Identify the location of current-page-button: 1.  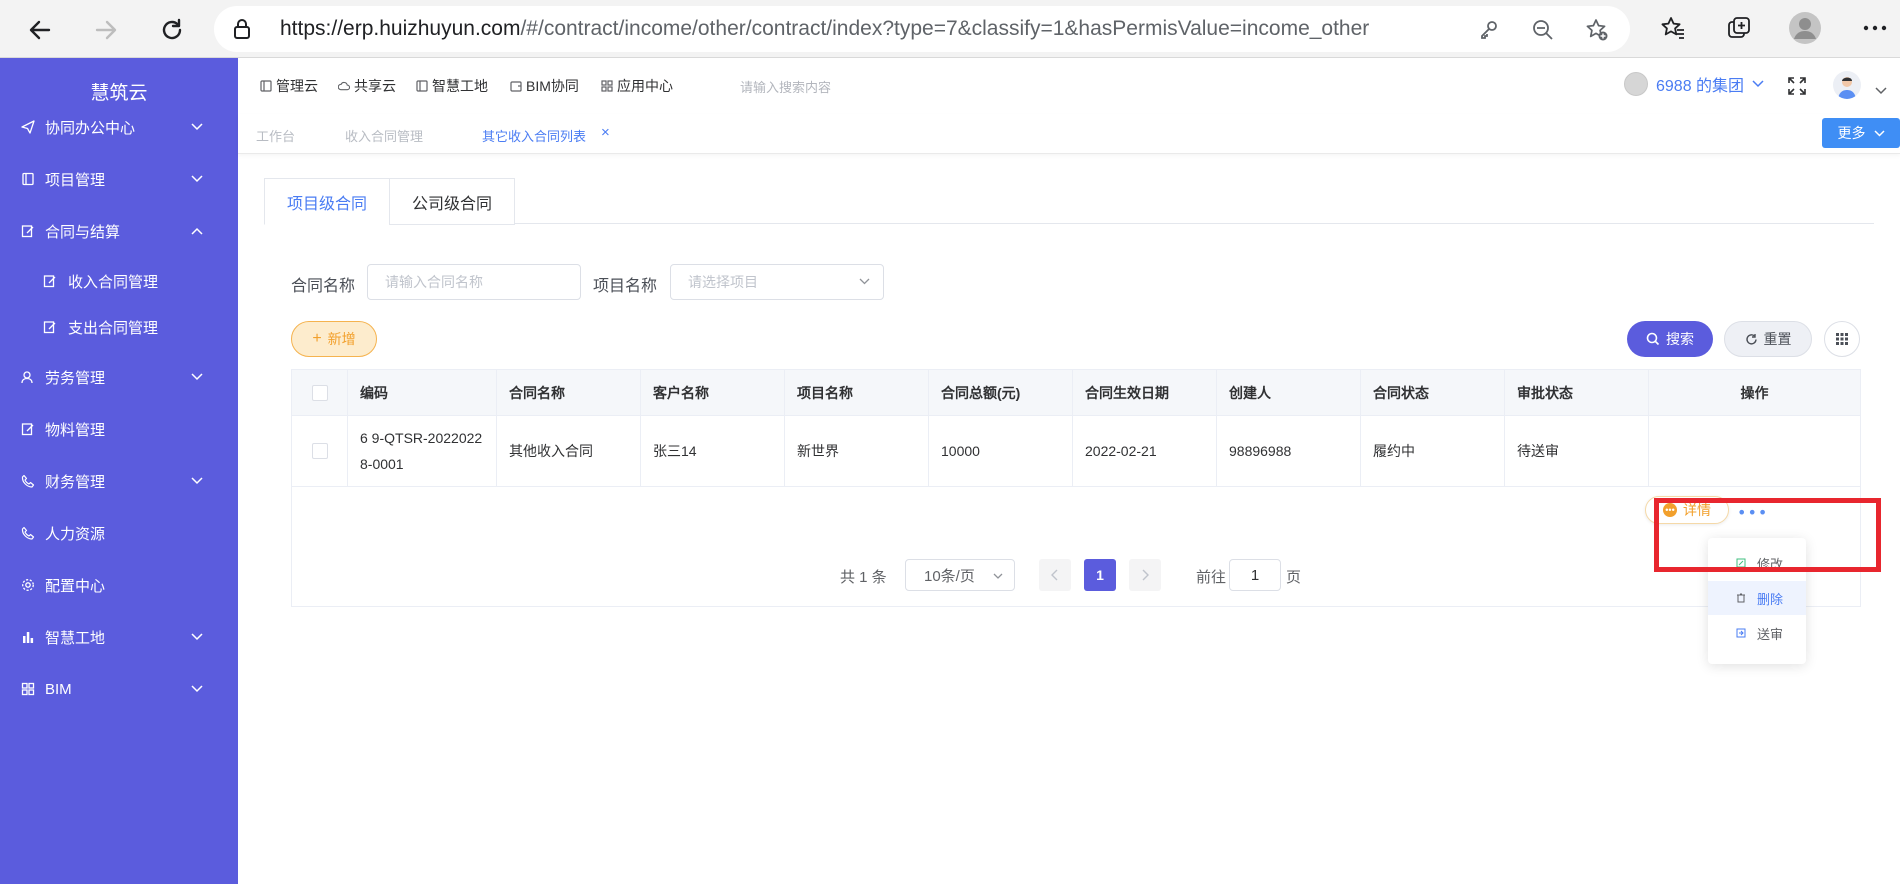
(1100, 575).